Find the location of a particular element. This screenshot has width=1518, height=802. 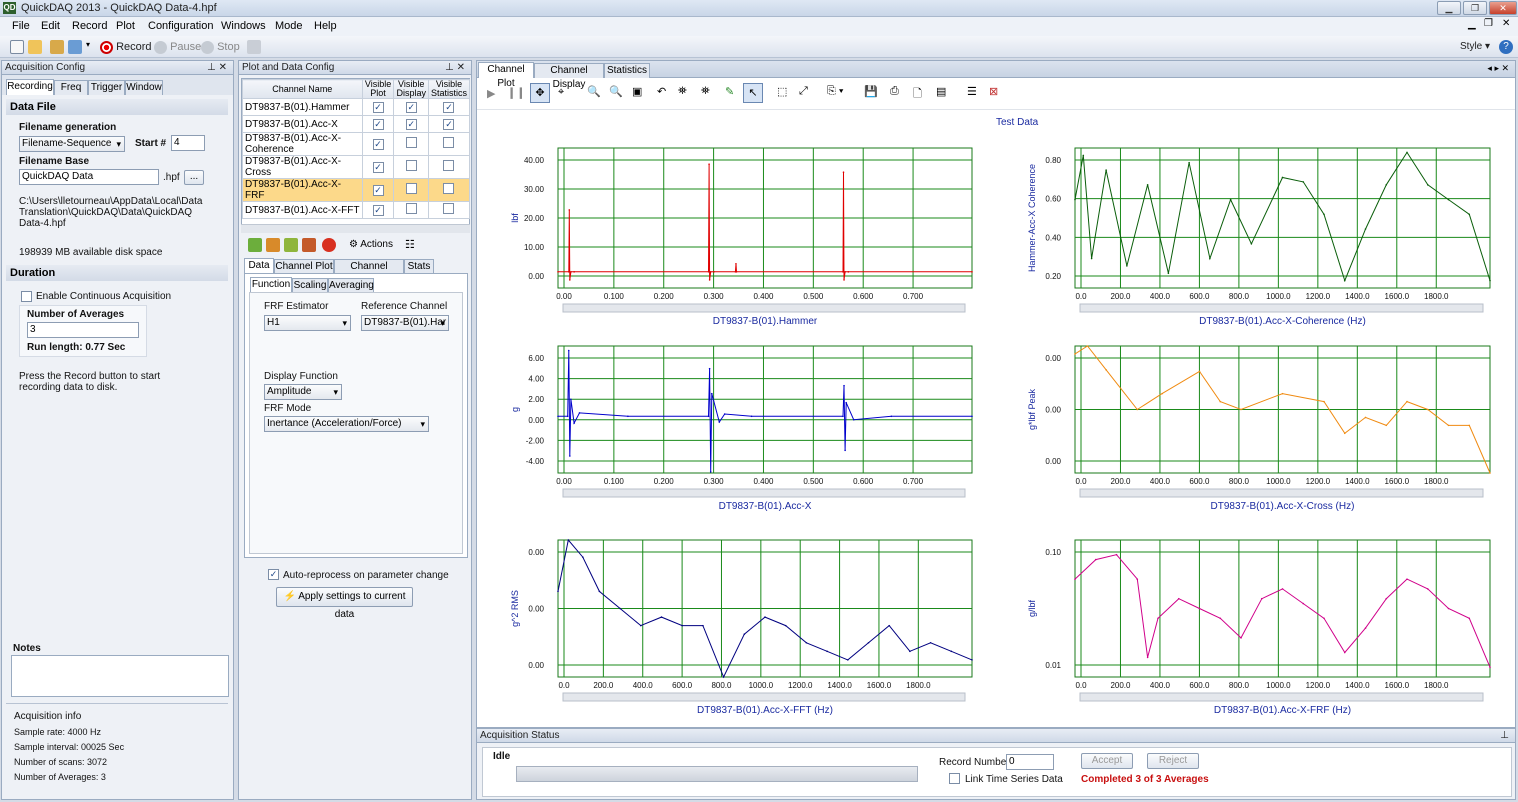

tab-trigger: Trigger is located at coordinates (106, 87).